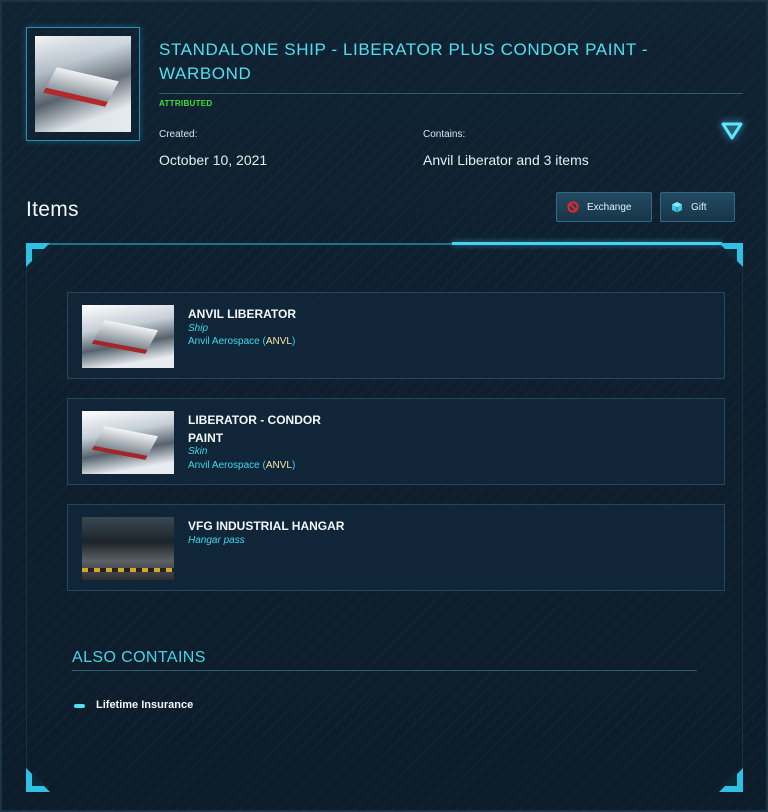 The image size is (768, 812). Describe the element at coordinates (573, 207) in the screenshot. I see `prohibited-icon` at that location.